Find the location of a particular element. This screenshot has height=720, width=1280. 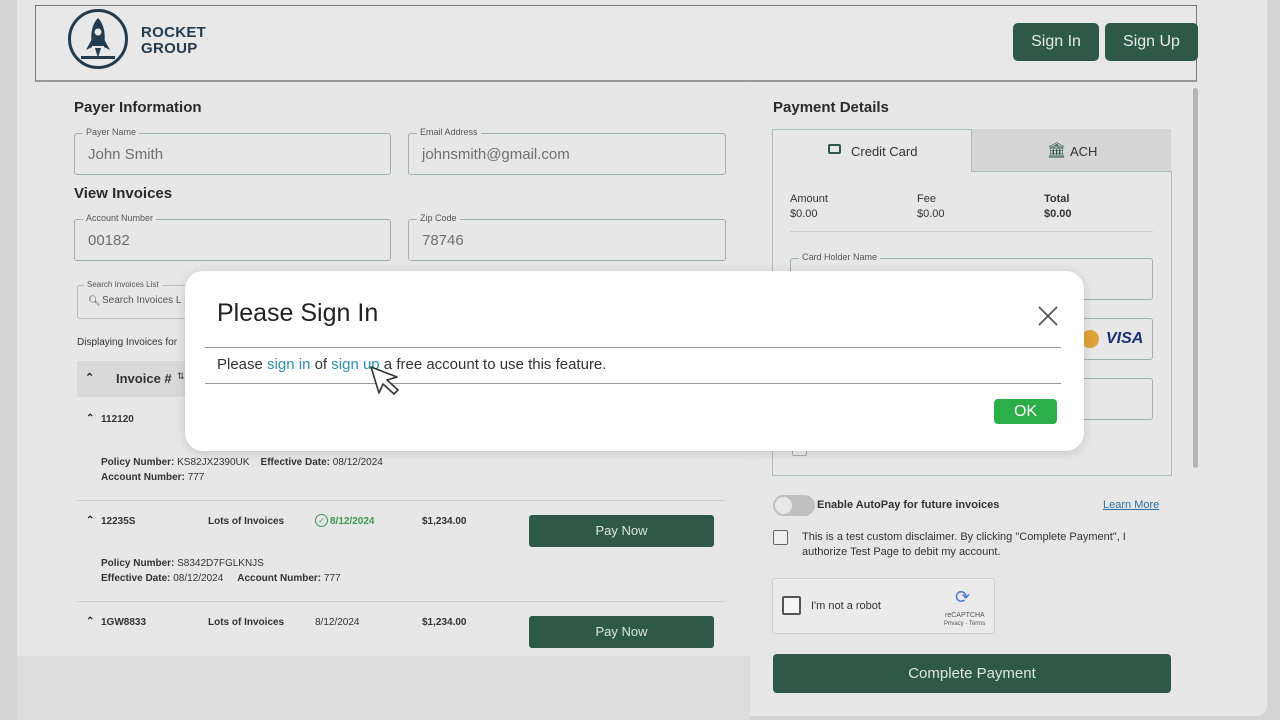

modal-text-prefix: Please is located at coordinates (242, 364).